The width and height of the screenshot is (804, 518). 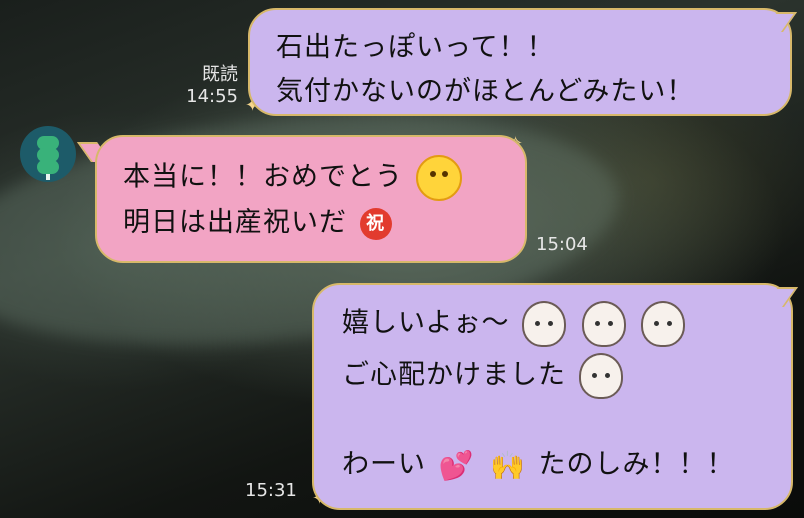 I want to click on message-line-row: 明日は出産祝いだ 祝, so click(x=311, y=223).